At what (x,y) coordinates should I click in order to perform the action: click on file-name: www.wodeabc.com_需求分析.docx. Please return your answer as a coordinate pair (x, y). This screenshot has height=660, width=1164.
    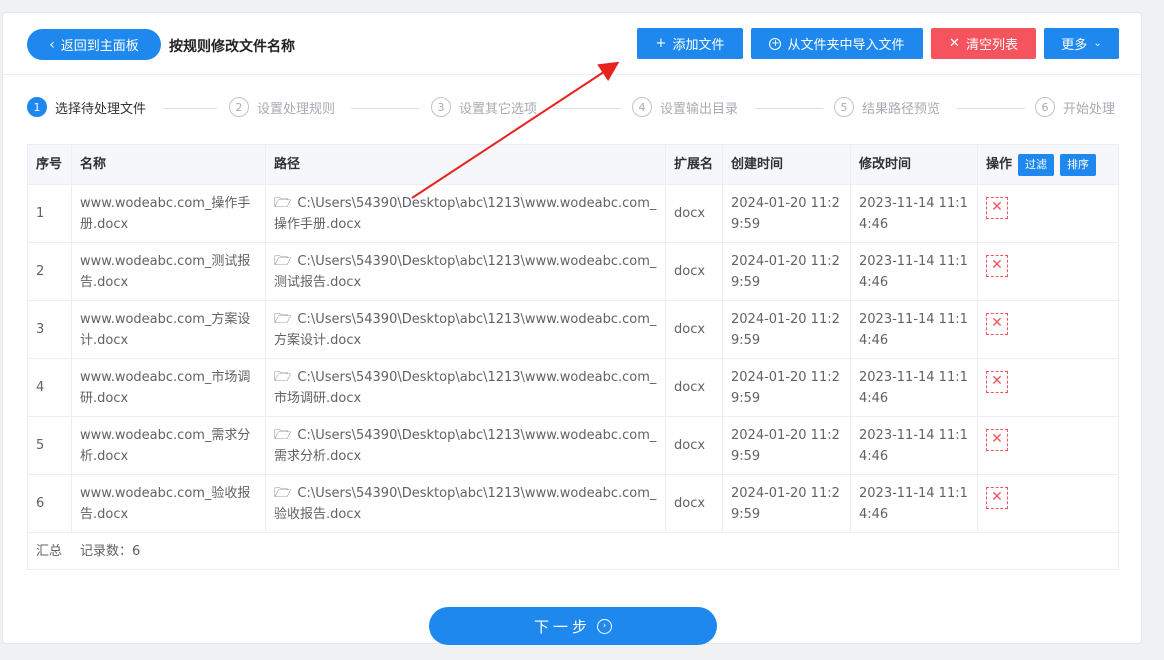
    Looking at the image, I should click on (165, 445).